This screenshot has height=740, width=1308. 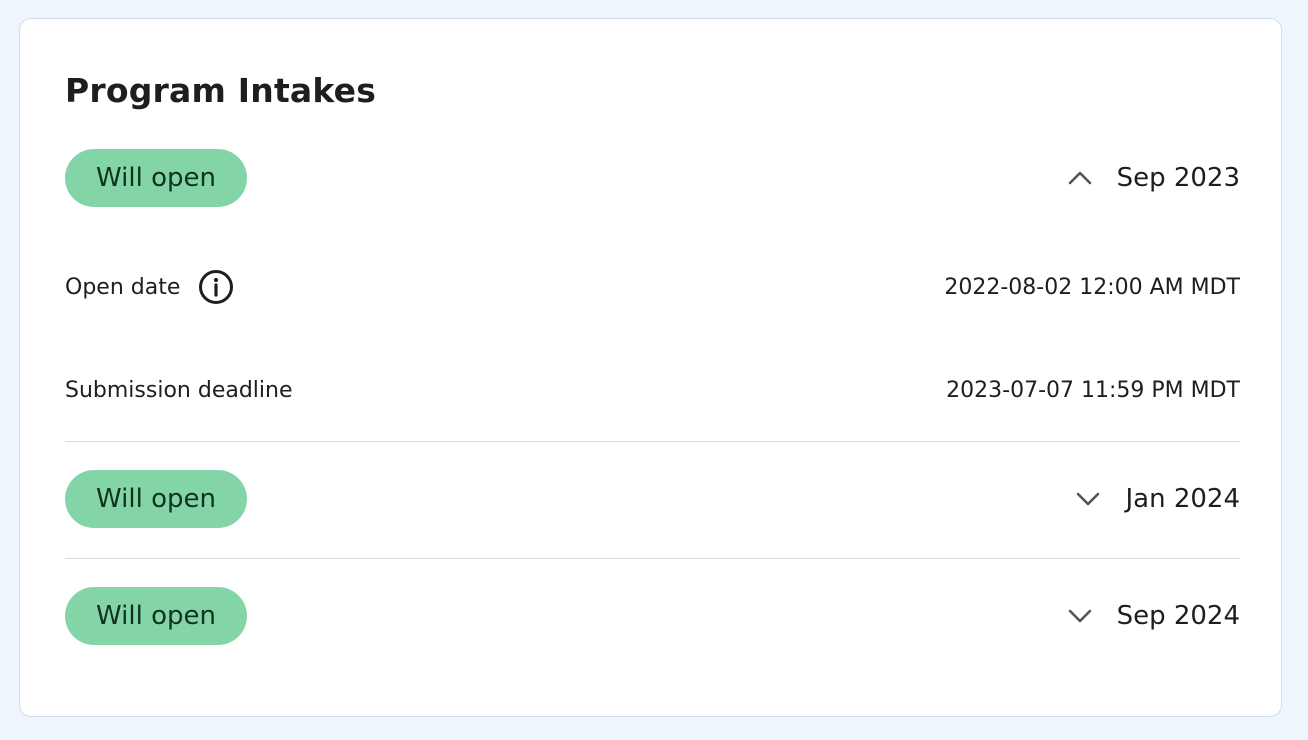 I want to click on open-date-row: Open date 2022-08-02 12:00 AM MDT, so click(x=652, y=287).